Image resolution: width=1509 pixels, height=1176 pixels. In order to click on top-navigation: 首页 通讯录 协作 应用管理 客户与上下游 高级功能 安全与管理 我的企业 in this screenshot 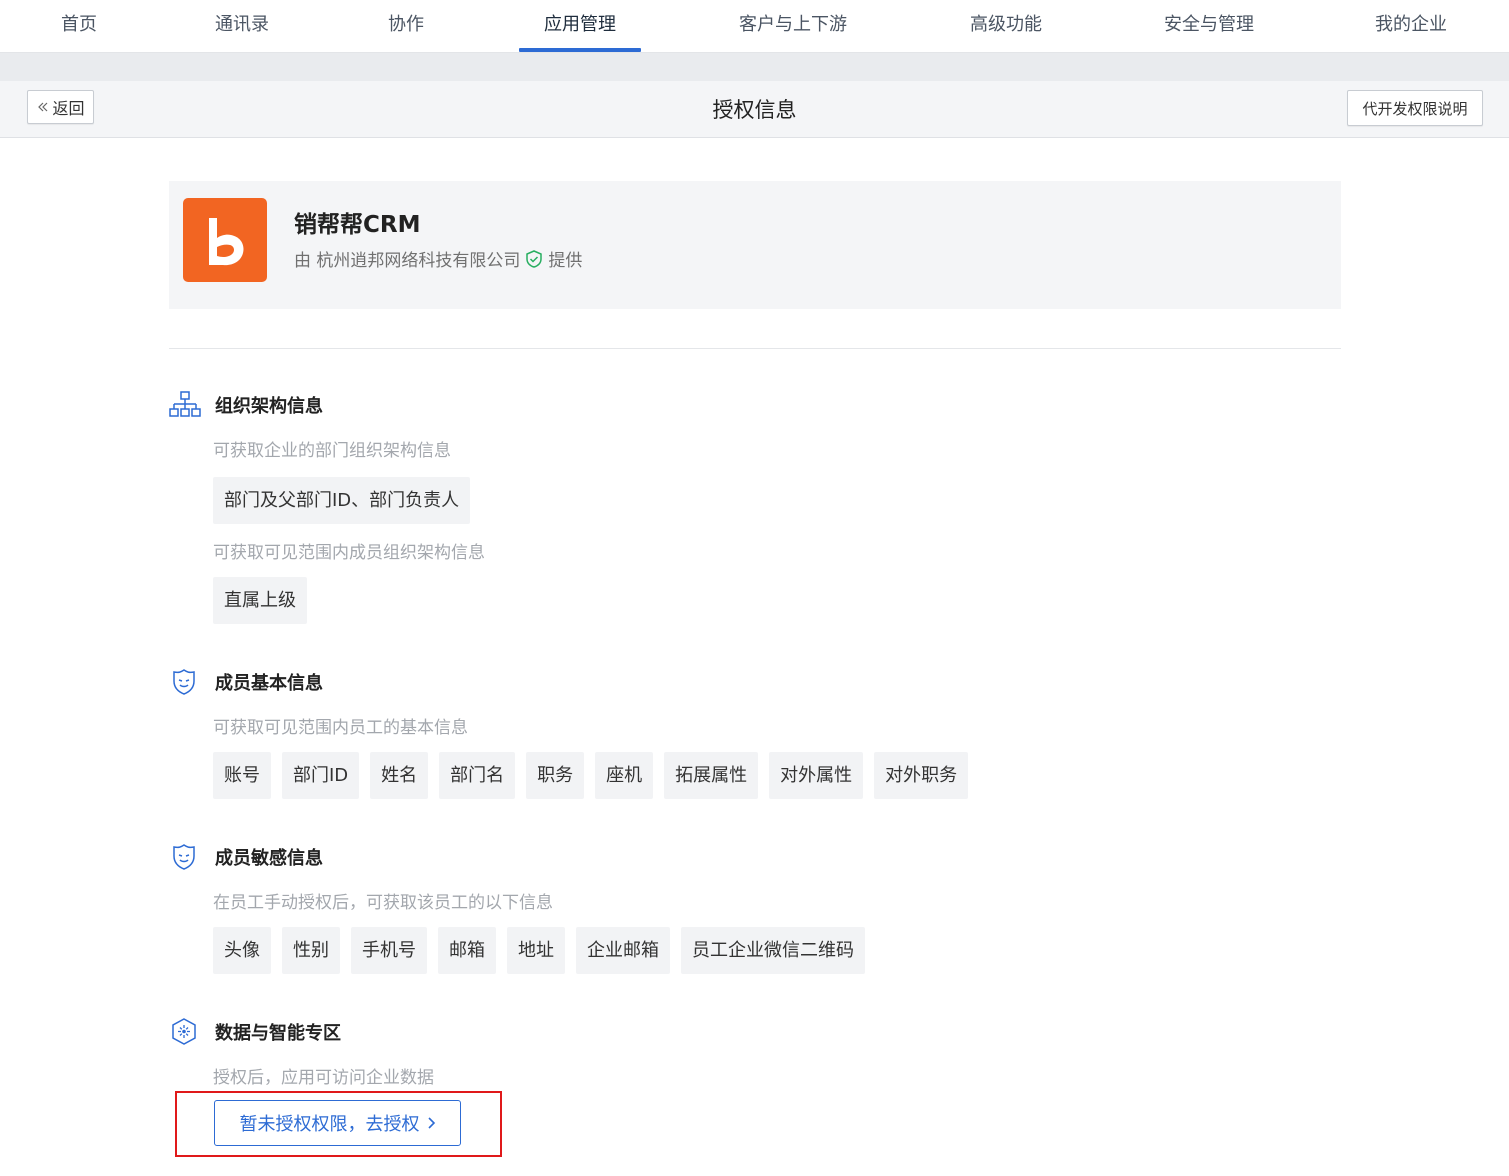, I will do `click(754, 26)`.